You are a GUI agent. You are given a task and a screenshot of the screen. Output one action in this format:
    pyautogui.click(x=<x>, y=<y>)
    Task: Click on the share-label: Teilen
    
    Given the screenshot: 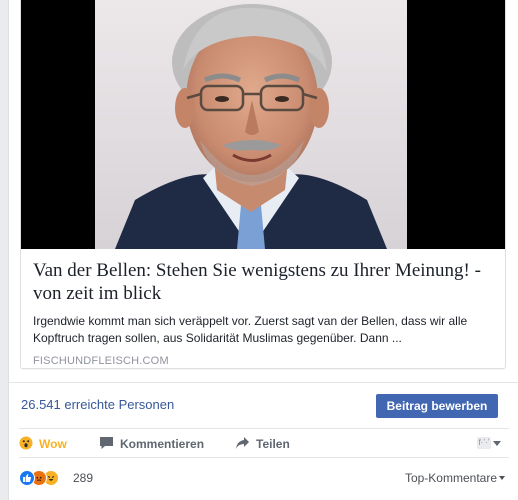 What is the action you would take?
    pyautogui.click(x=273, y=444)
    